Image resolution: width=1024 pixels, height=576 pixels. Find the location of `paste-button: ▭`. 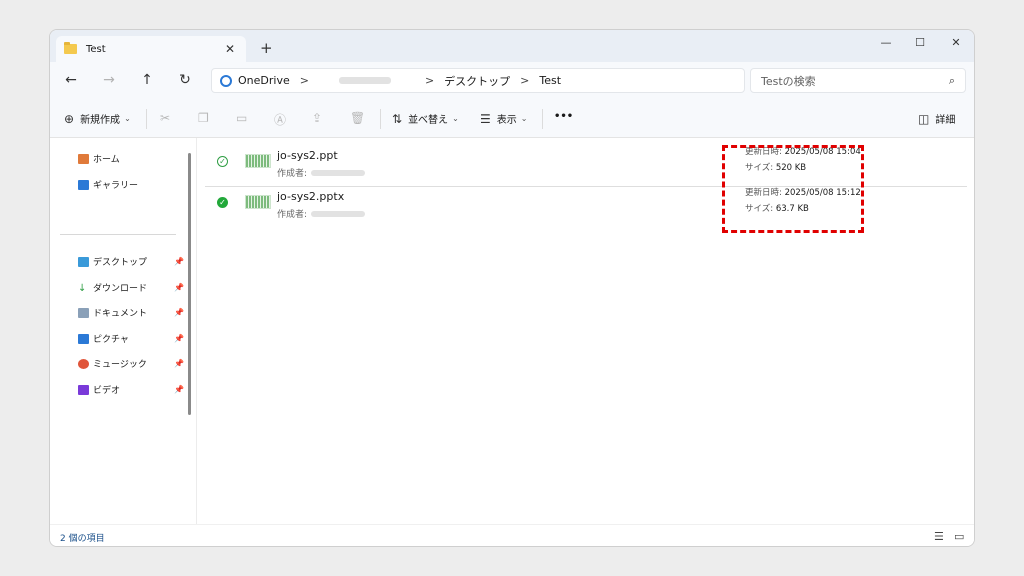

paste-button: ▭ is located at coordinates (244, 118).